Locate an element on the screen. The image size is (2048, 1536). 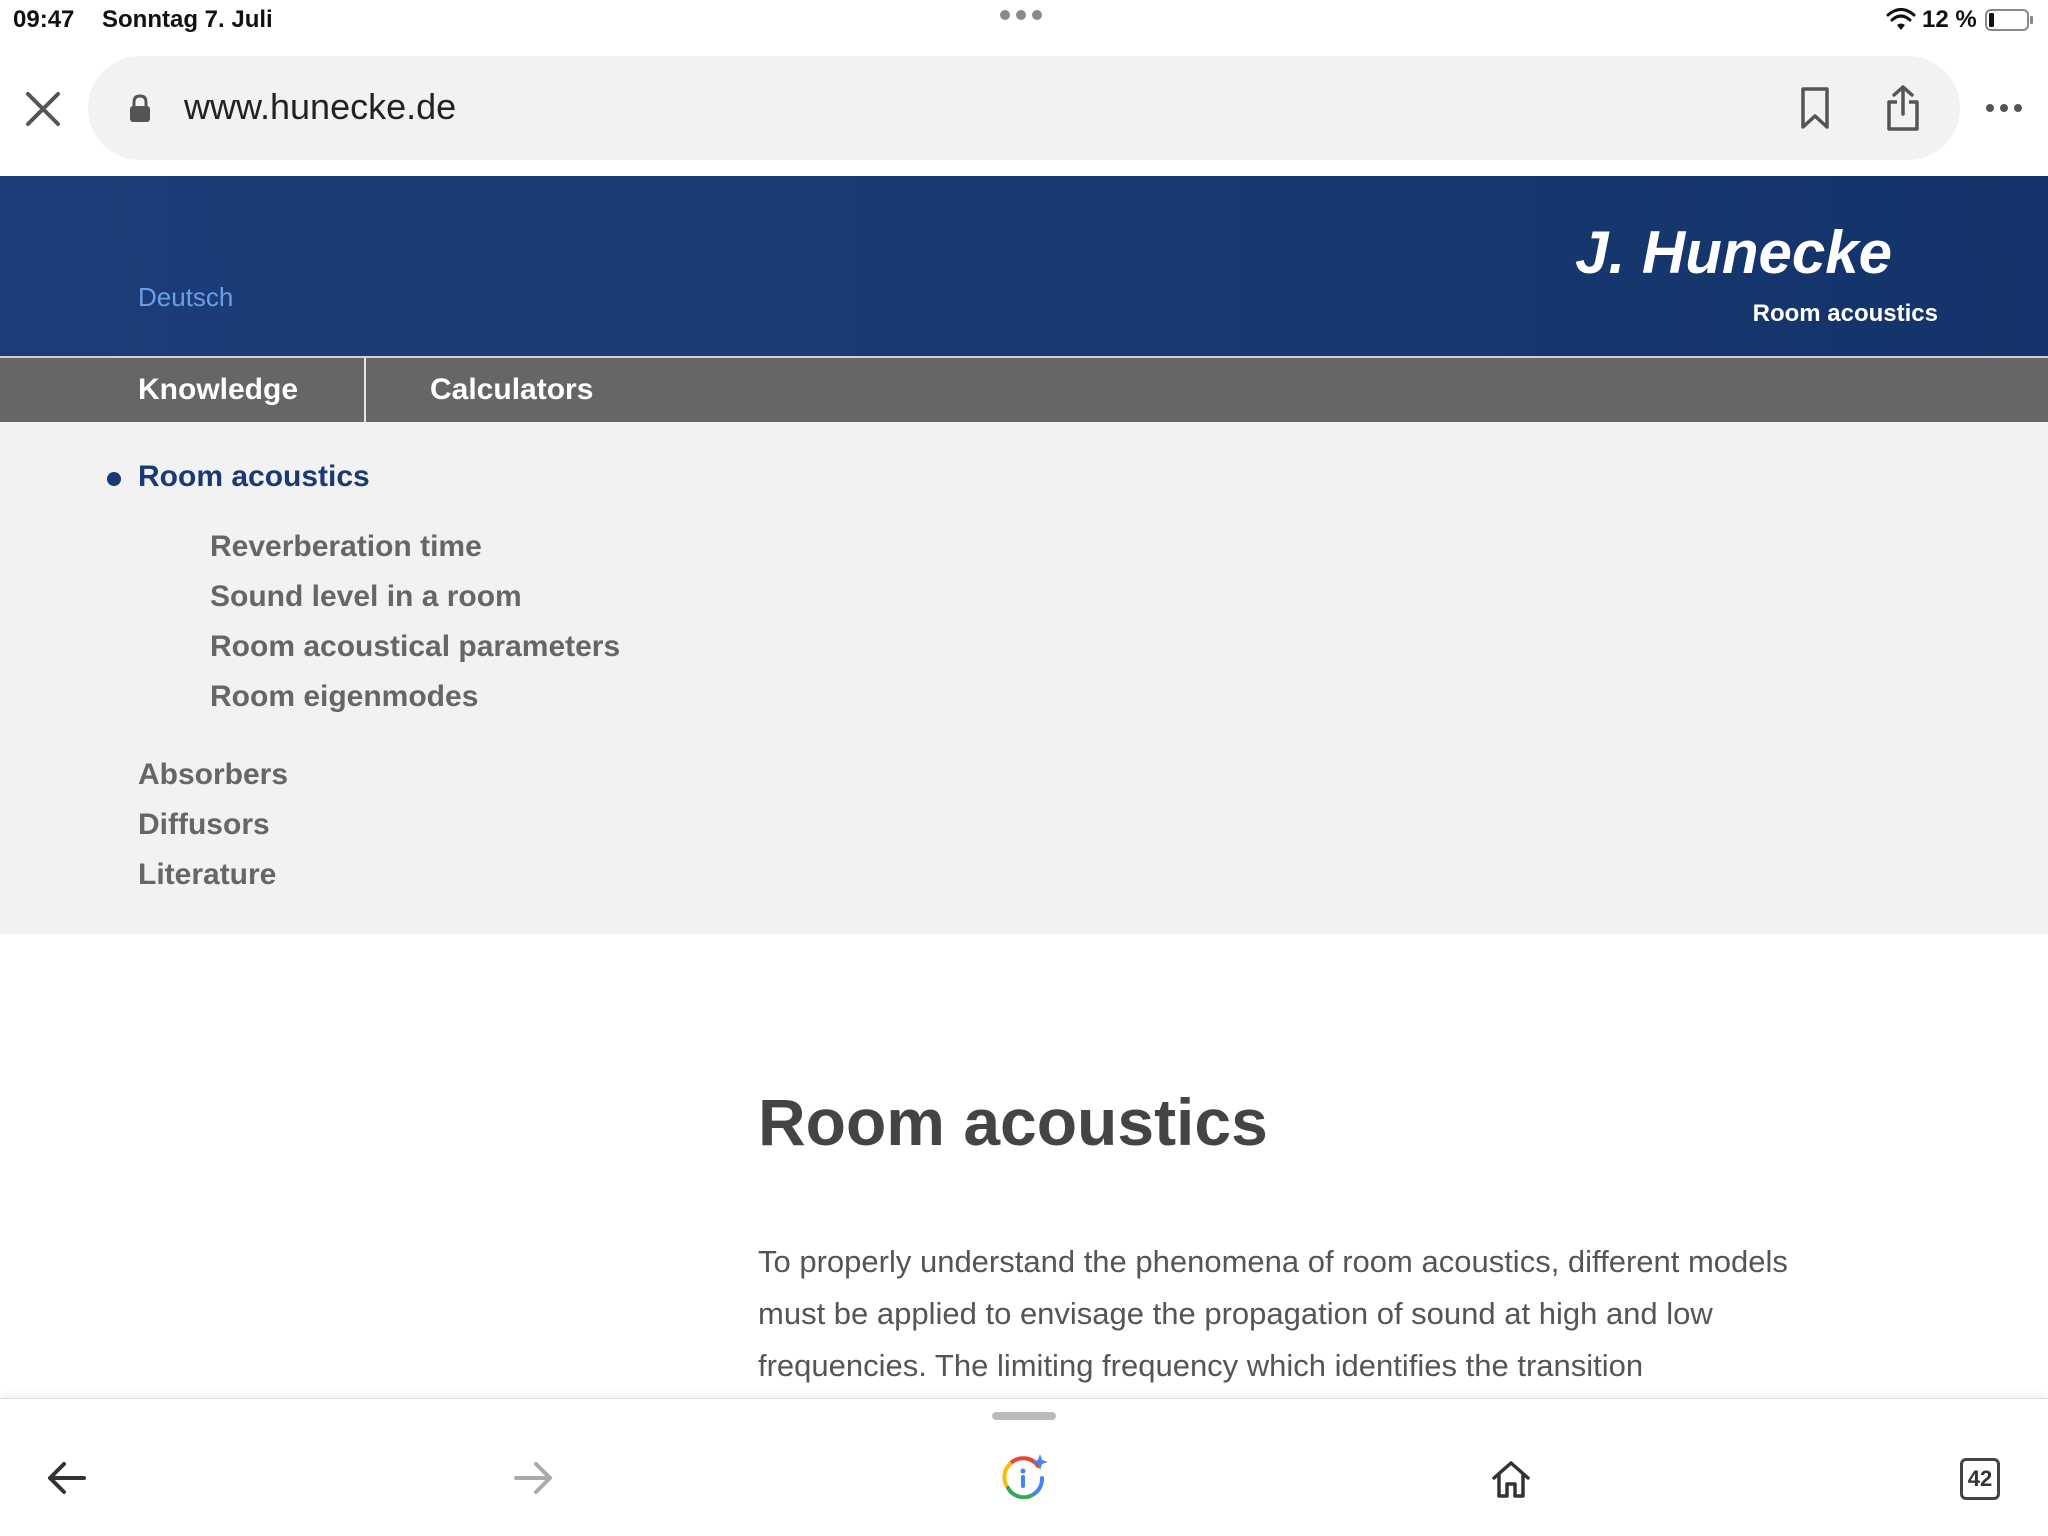
brand-logo: J. Hunecke is located at coordinates (1733, 252).